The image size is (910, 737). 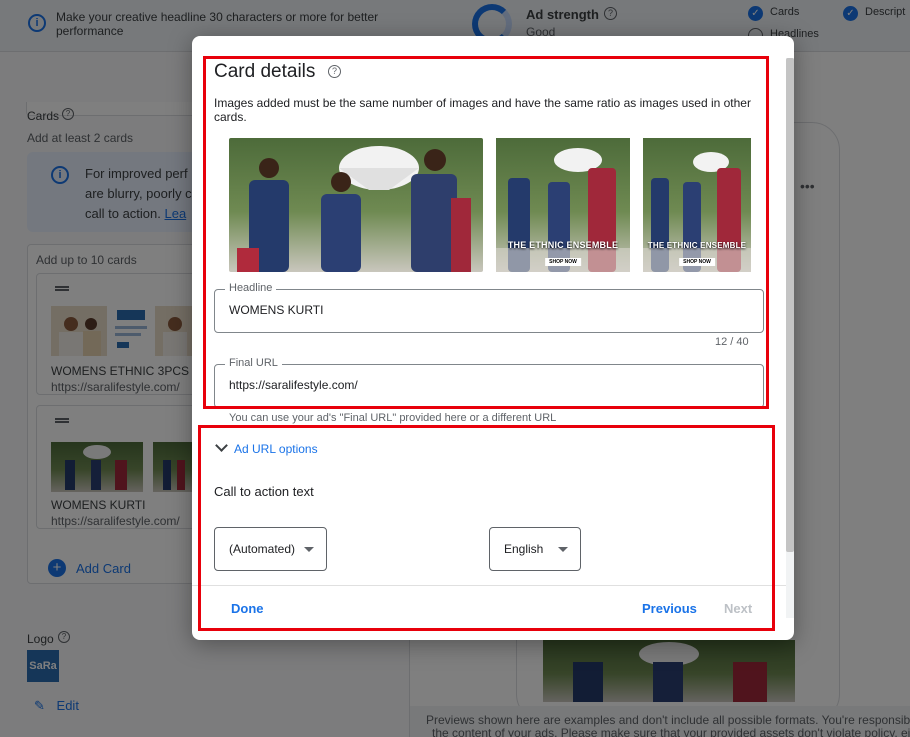 I want to click on cta-select: (Automated), so click(x=270, y=549).